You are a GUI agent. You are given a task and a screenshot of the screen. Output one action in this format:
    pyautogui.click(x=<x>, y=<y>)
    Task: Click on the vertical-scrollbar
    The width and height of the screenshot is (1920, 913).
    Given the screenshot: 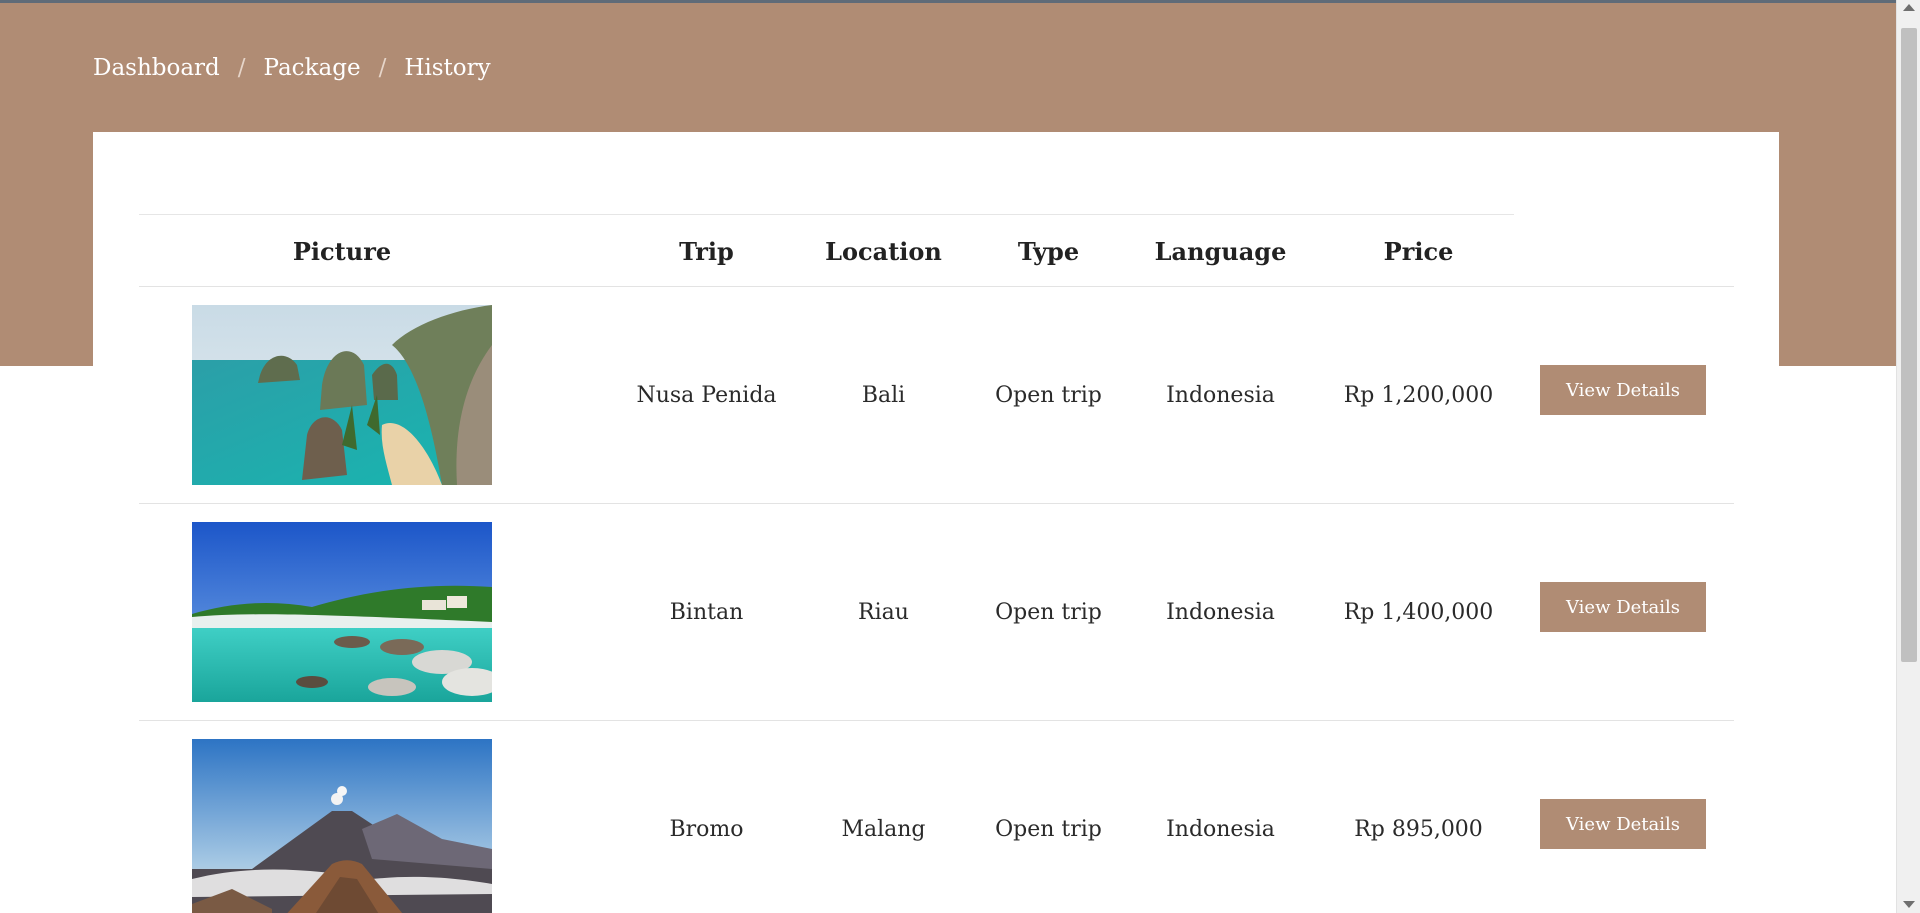 What is the action you would take?
    pyautogui.click(x=1908, y=456)
    